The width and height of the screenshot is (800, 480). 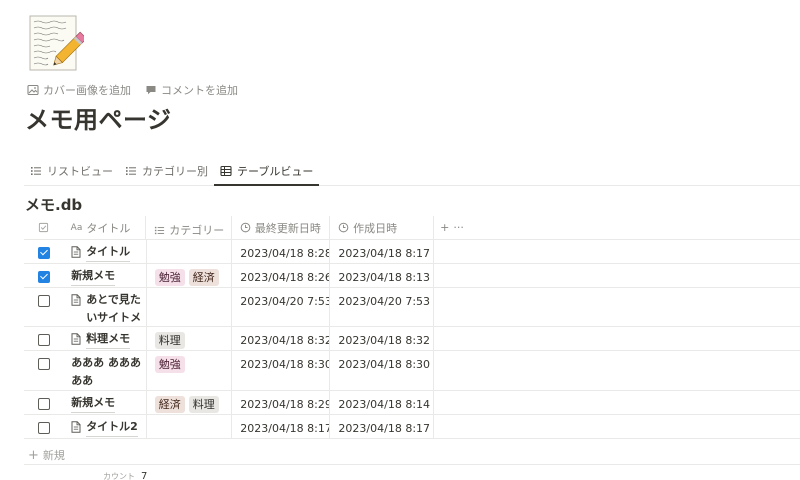 I want to click on created-cell: 2023/04/18 8:13, so click(x=382, y=275).